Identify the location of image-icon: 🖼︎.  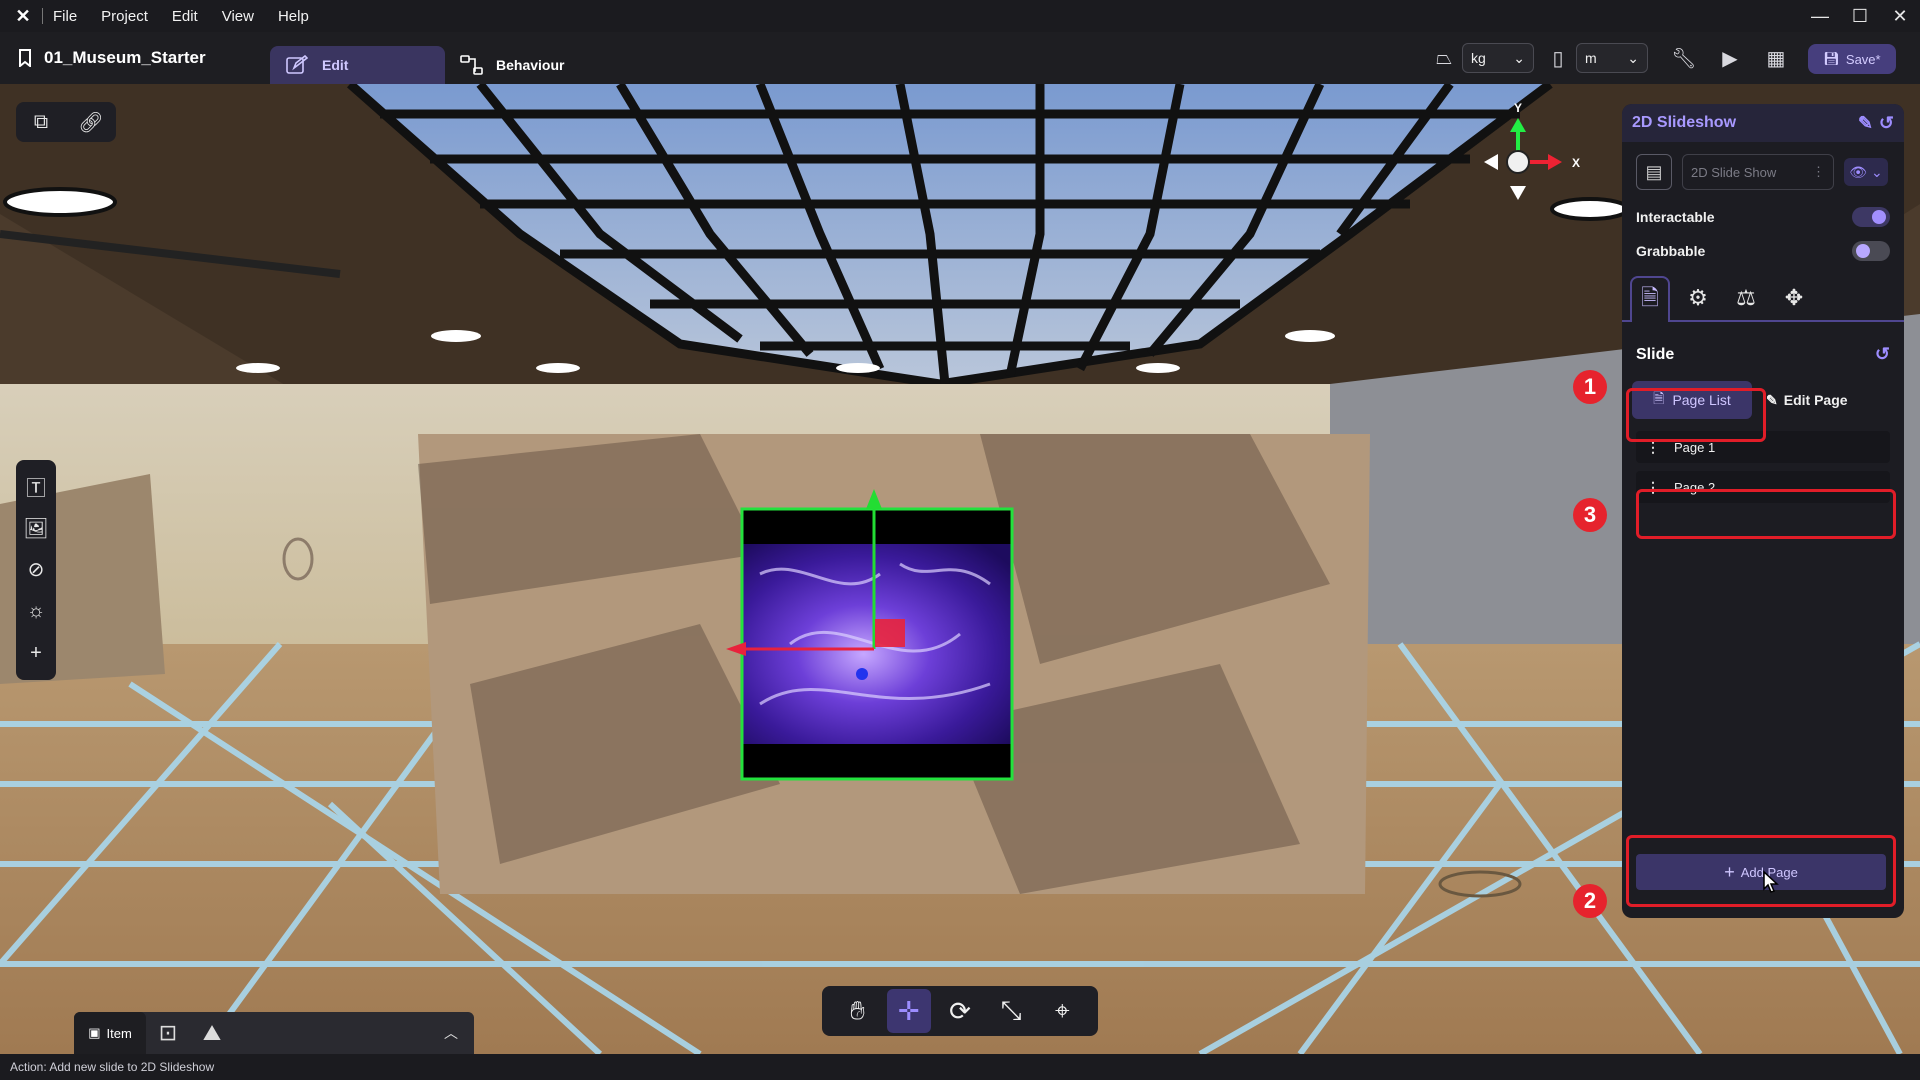
(36, 528).